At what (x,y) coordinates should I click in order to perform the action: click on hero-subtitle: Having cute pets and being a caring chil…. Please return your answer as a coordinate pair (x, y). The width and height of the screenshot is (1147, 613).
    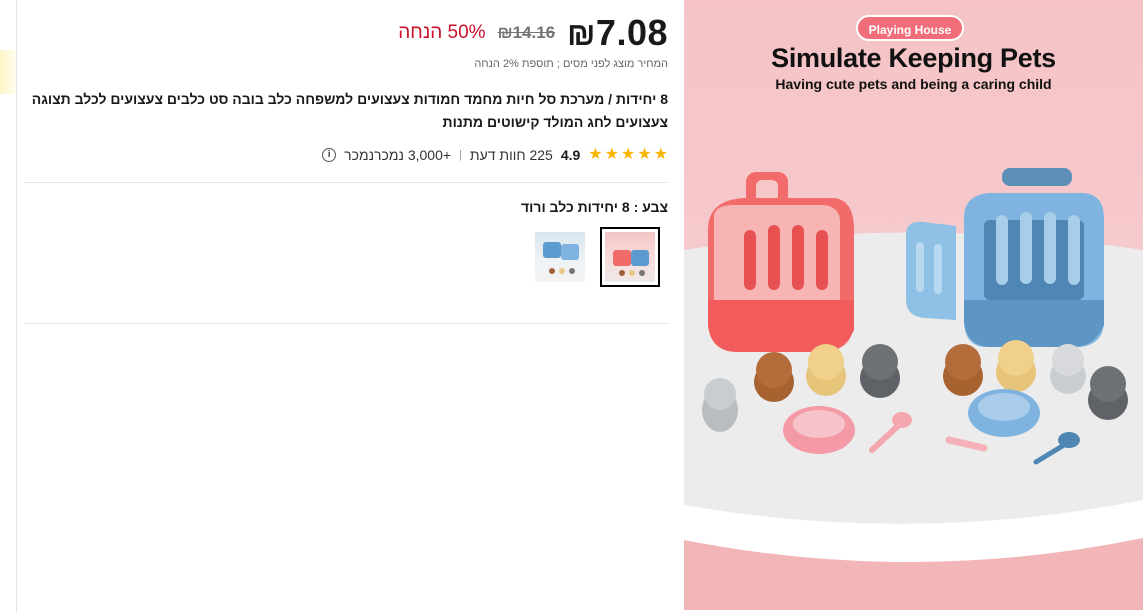
    Looking at the image, I should click on (913, 84).